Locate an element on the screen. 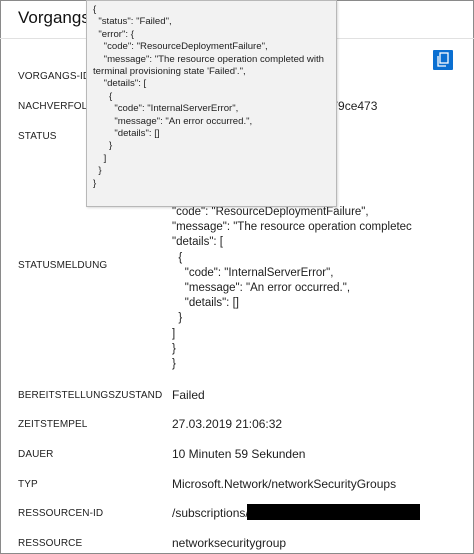 The width and height of the screenshot is (474, 554). bereitstellungszustand-value: Failed is located at coordinates (188, 395).